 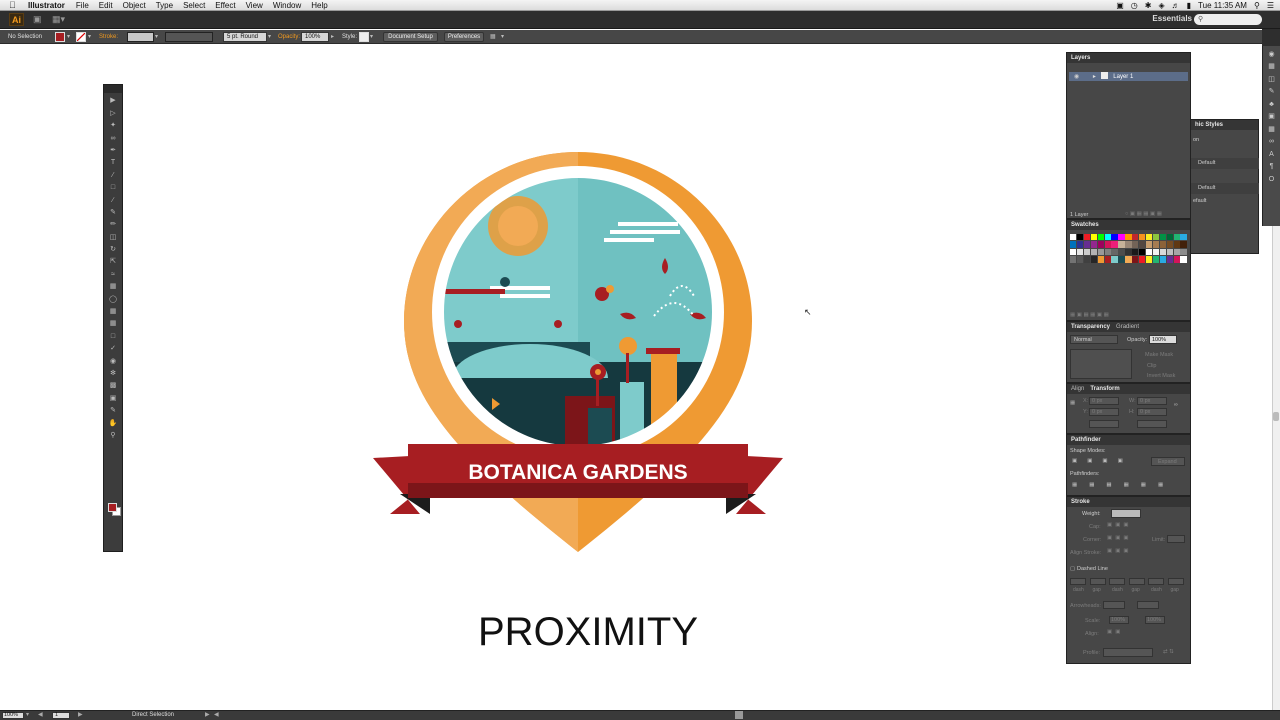 What do you see at coordinates (1148, 5) in the screenshot?
I see `bluetooth-icon: ✱` at bounding box center [1148, 5].